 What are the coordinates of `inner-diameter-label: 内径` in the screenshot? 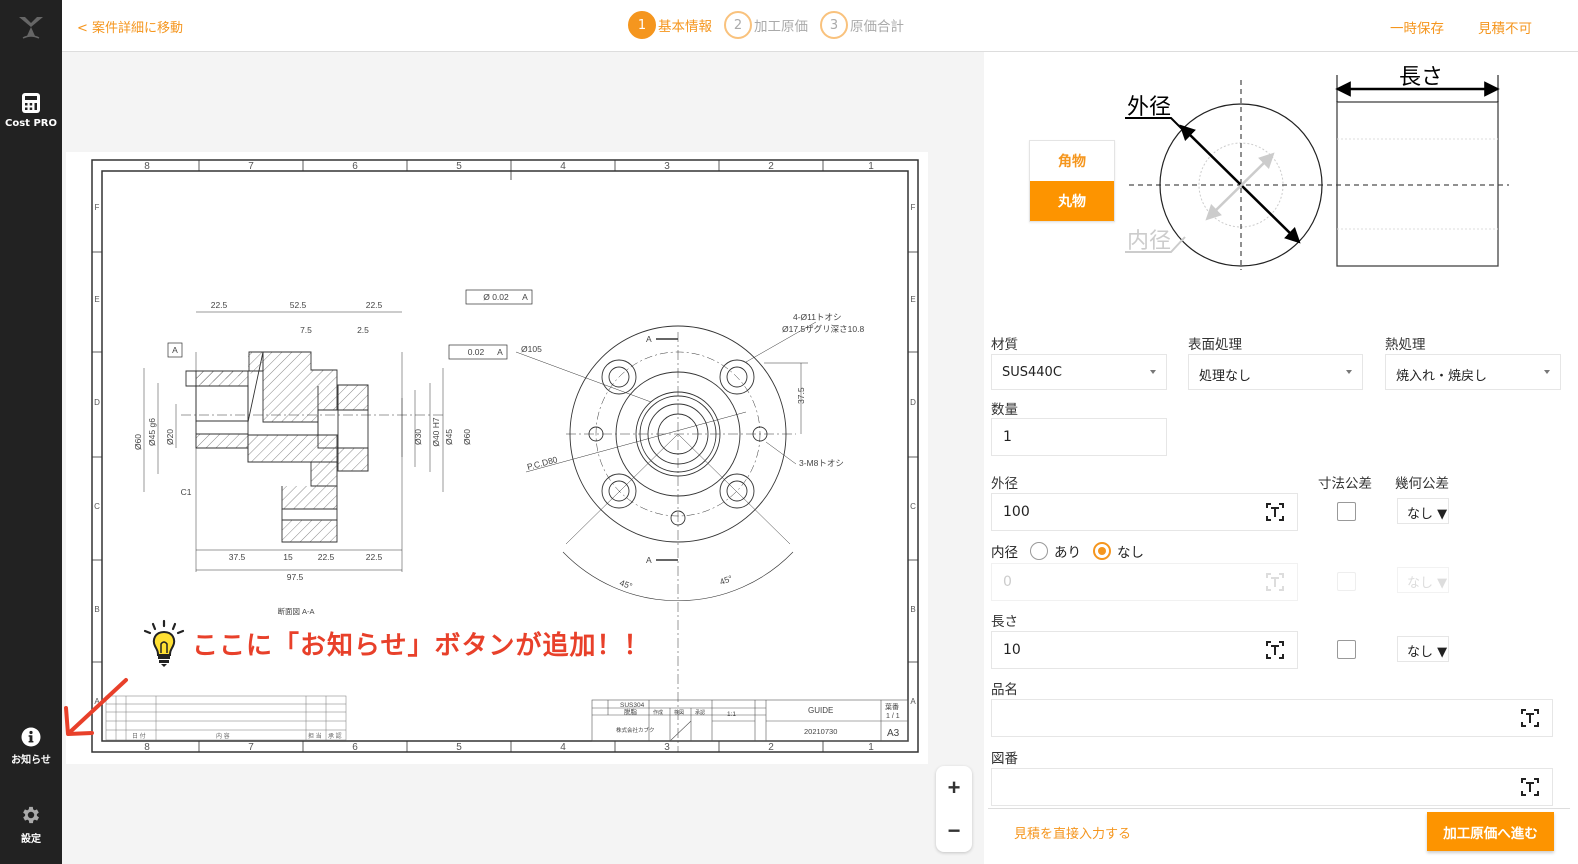 It's located at (1004, 553).